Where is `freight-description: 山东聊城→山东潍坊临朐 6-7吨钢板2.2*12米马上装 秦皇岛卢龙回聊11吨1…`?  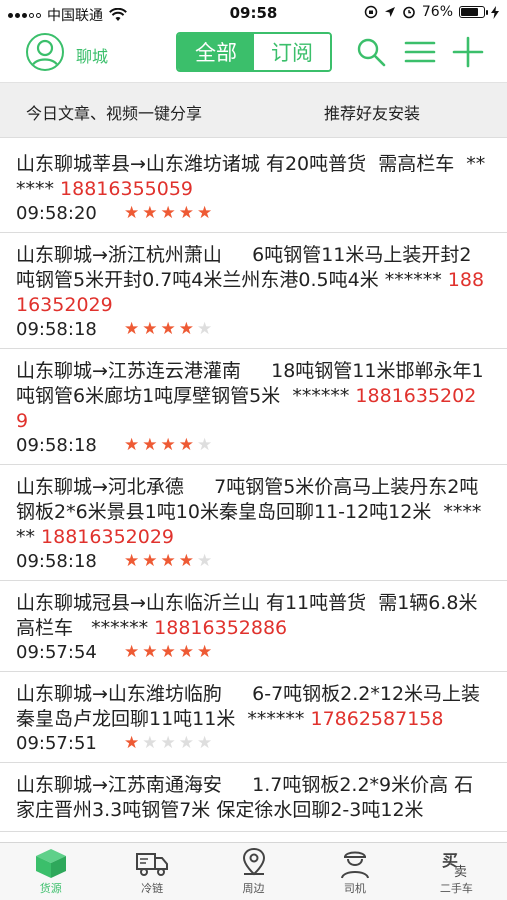
freight-description: 山东聊城→山东潍坊临朐 6-7吨钢板2.2*12米马上装 秦皇岛卢龙回聊11吨1… is located at coordinates (251, 707).